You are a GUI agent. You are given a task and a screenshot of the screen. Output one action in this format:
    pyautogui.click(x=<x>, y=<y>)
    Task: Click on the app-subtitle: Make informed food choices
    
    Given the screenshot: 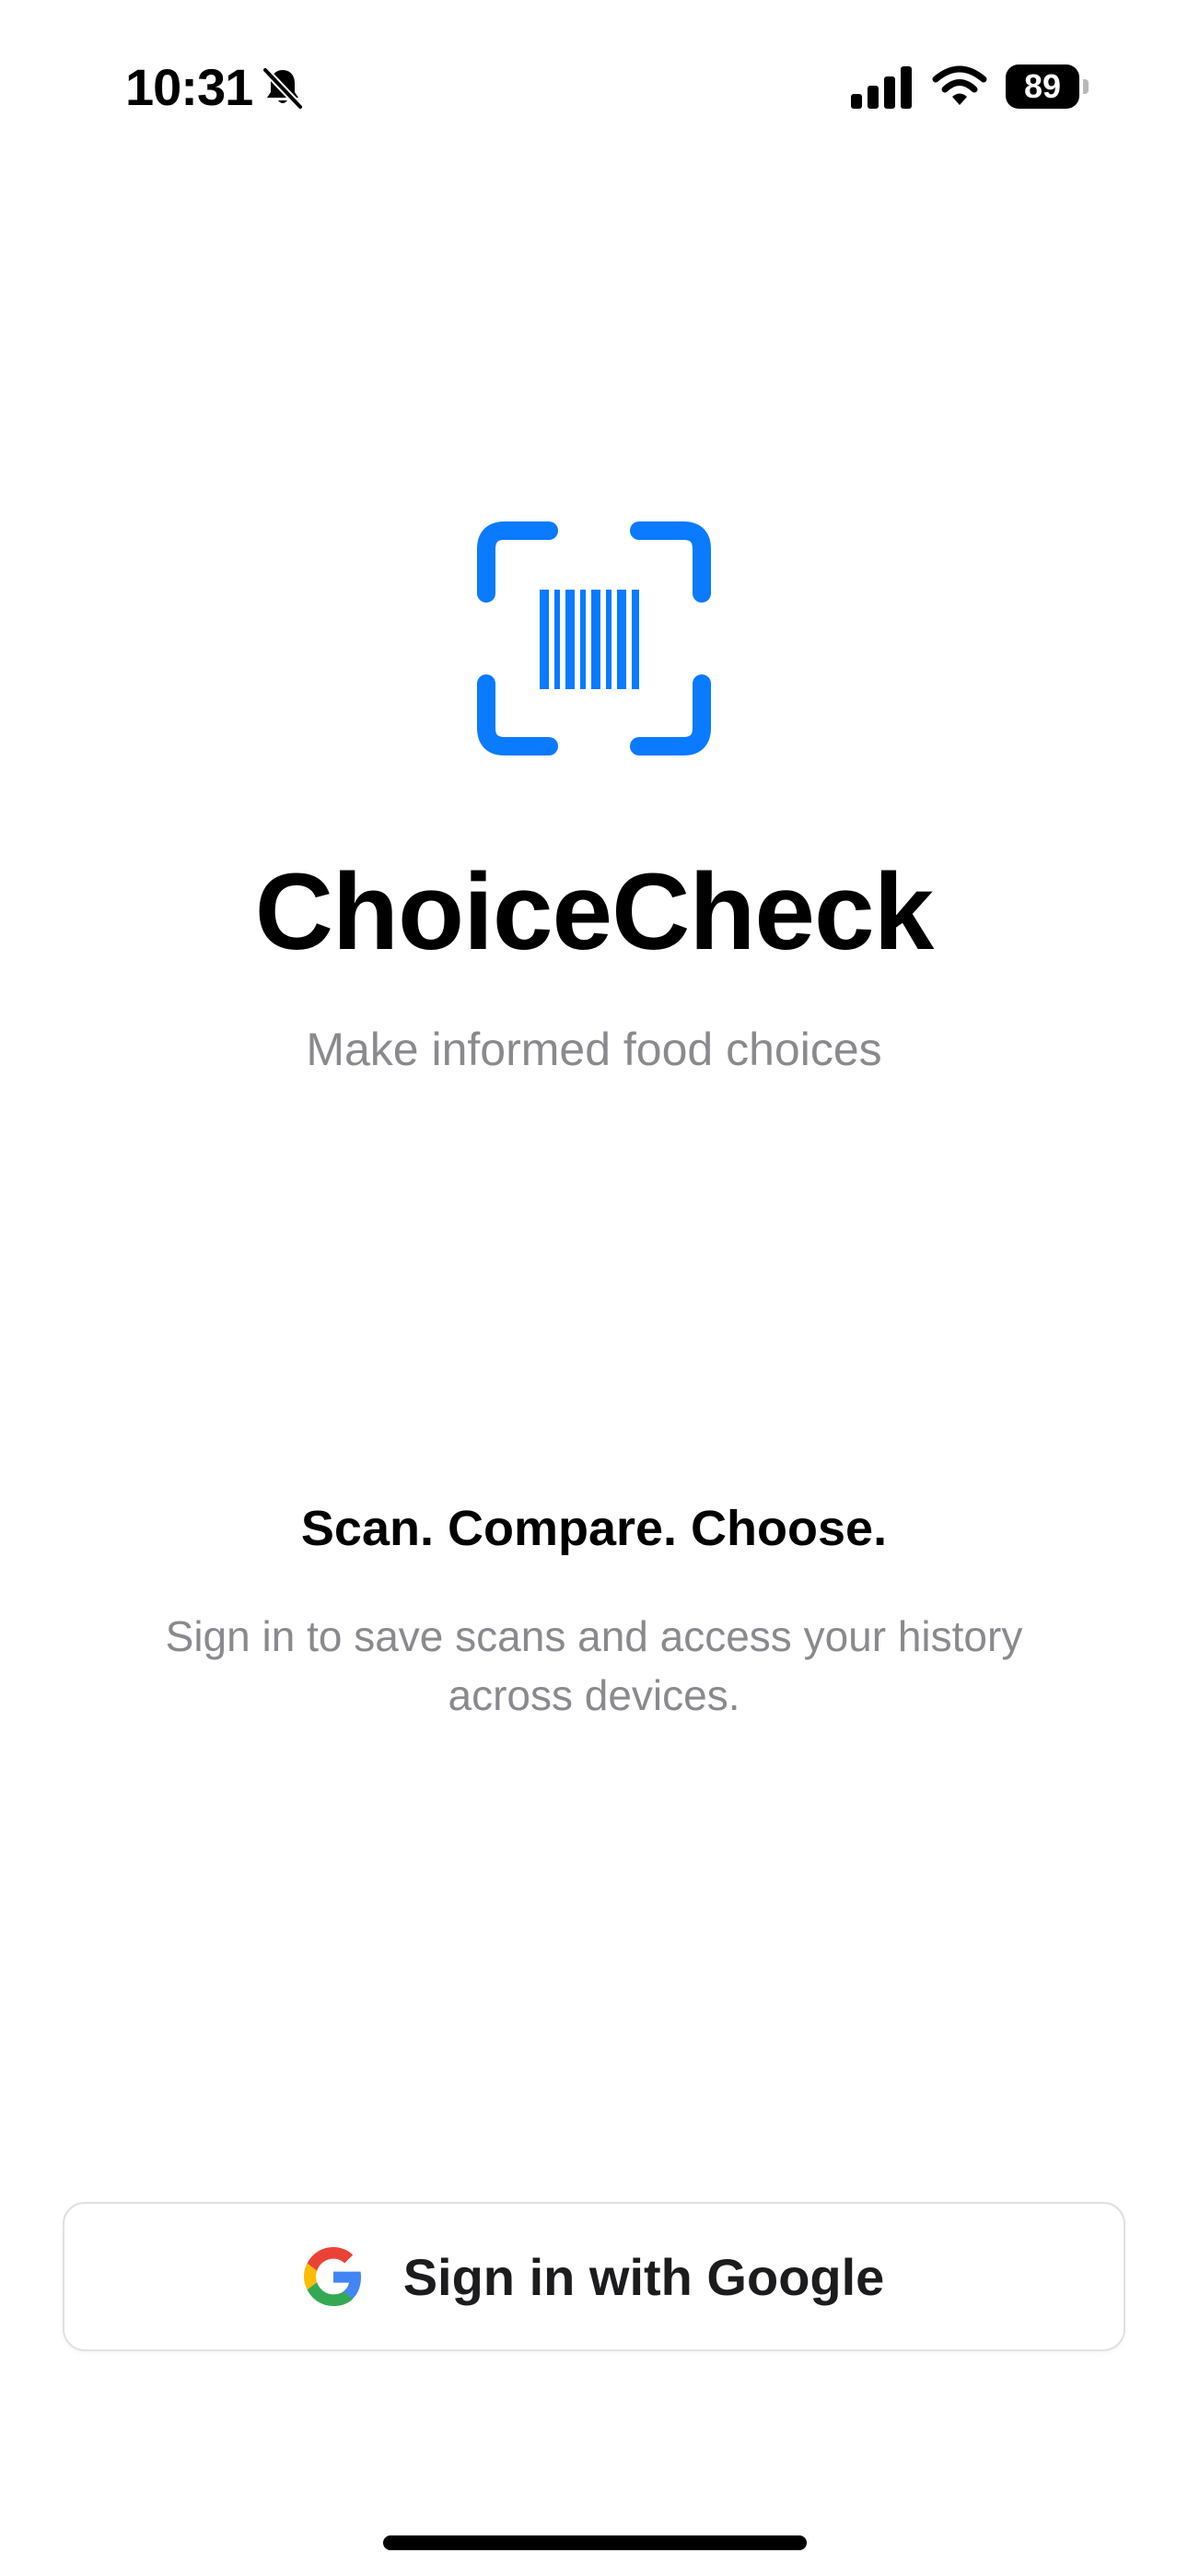 What is the action you would take?
    pyautogui.click(x=594, y=1049)
    